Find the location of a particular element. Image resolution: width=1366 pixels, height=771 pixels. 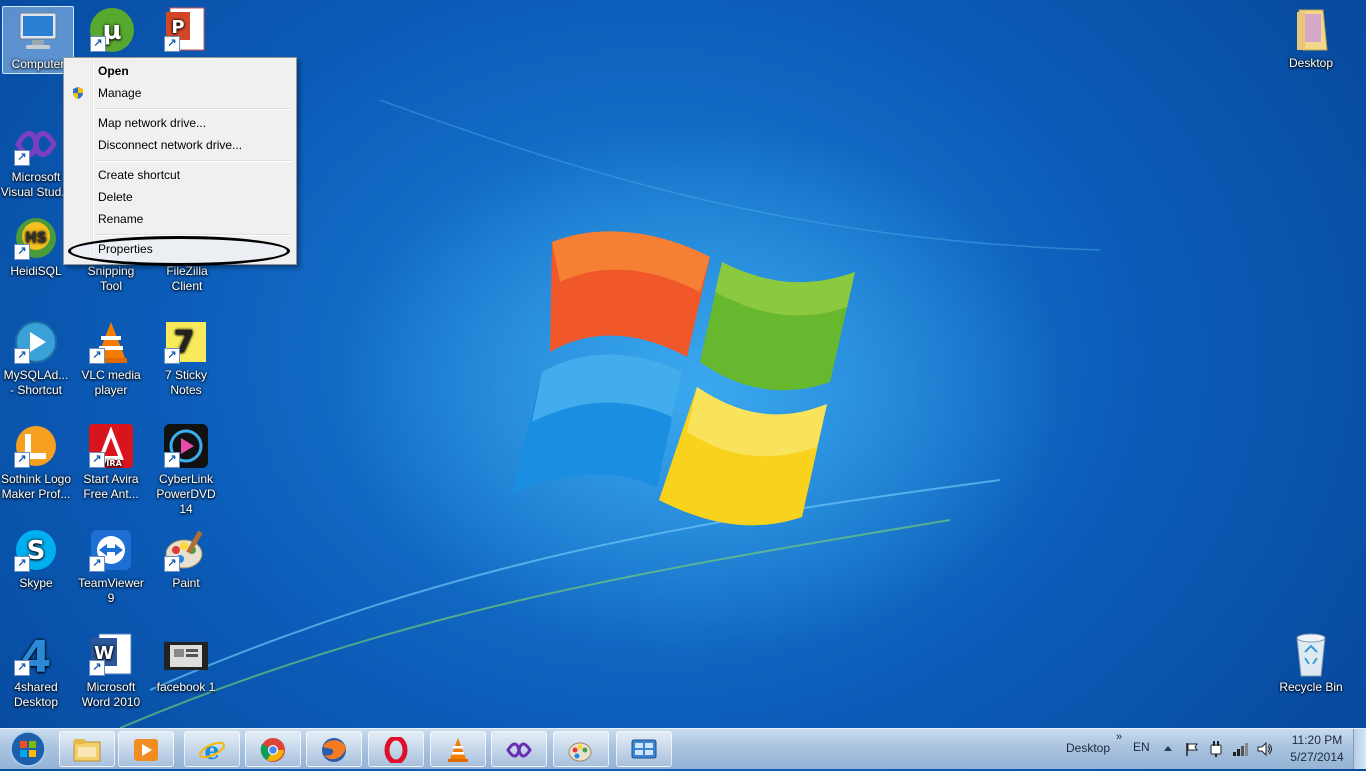

desktop-icon-vlc: ↗ VLC media player is located at coordinates (111, 358).